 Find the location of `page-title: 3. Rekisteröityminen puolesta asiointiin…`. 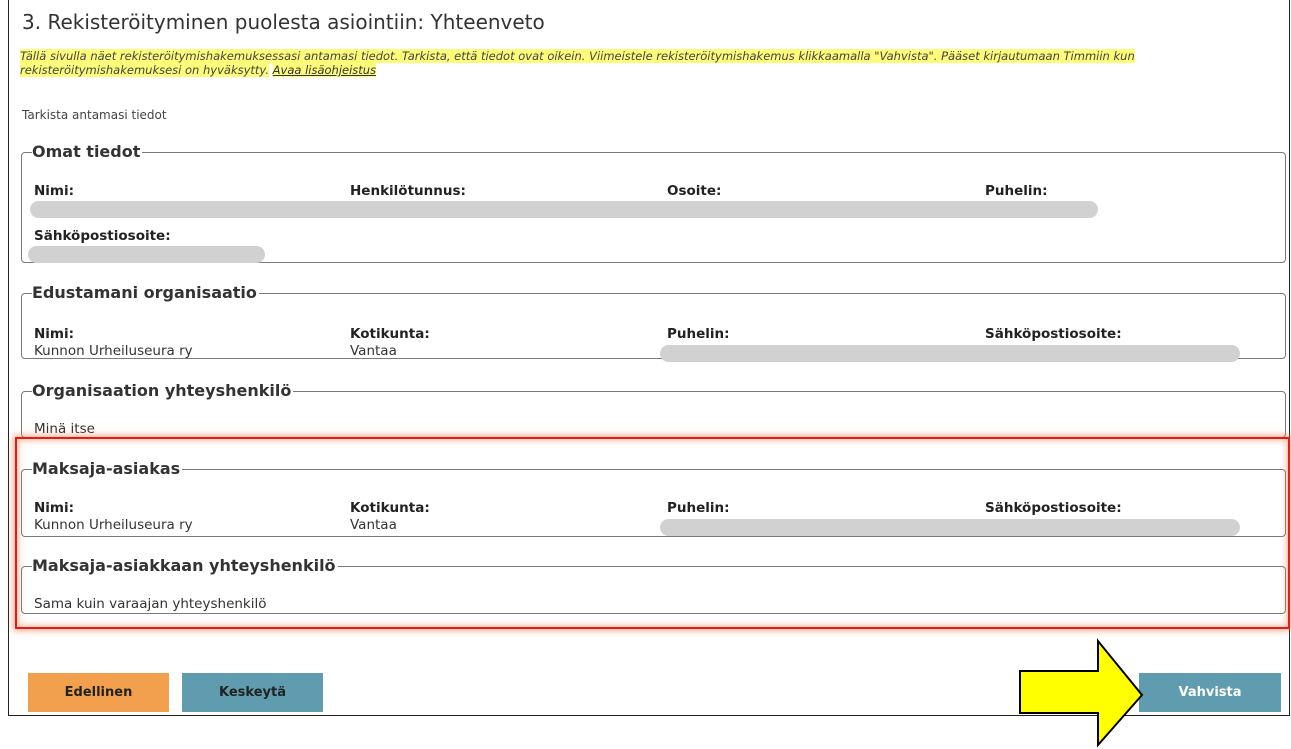

page-title: 3. Rekisteröityminen puolesta asiointiin… is located at coordinates (283, 22).